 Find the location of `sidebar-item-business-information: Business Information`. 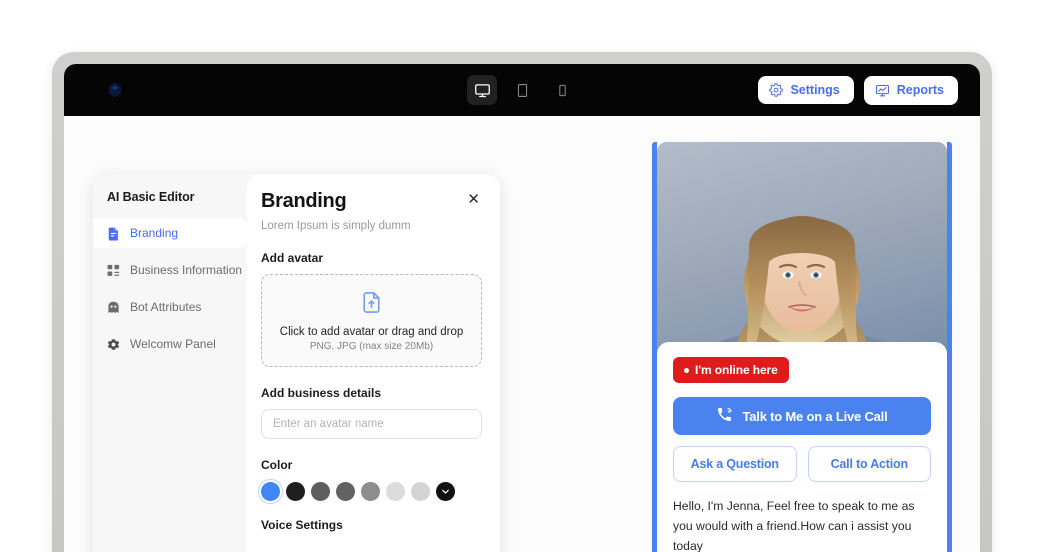

sidebar-item-business-information: Business Information is located at coordinates (170, 270).